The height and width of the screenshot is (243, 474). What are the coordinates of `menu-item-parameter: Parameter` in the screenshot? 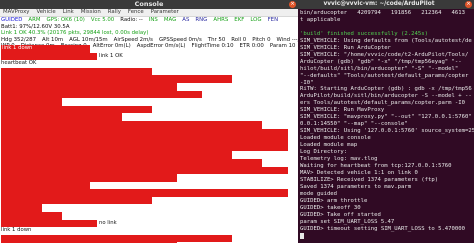 It's located at (165, 12).